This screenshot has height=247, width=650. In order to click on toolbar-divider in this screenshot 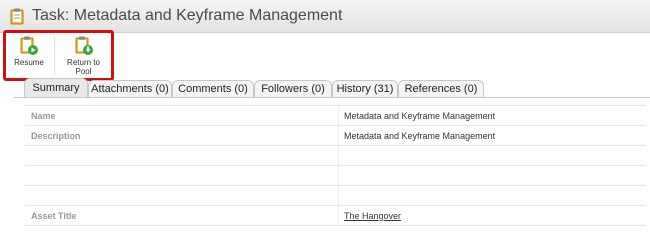, I will do `click(54, 56)`.